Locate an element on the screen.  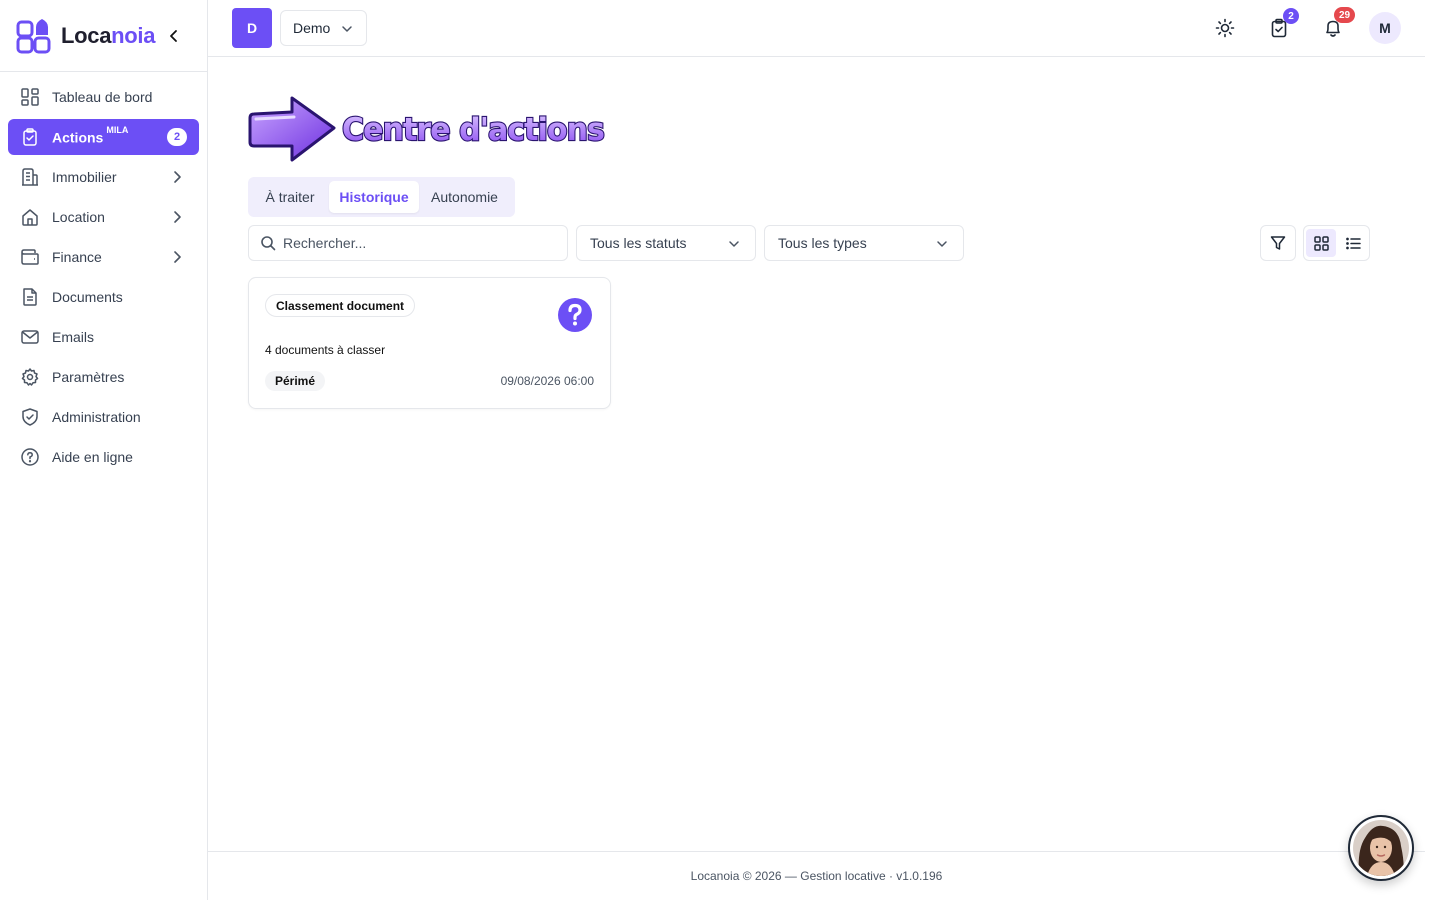
action-type-badge: Classement document is located at coordinates (340, 305).